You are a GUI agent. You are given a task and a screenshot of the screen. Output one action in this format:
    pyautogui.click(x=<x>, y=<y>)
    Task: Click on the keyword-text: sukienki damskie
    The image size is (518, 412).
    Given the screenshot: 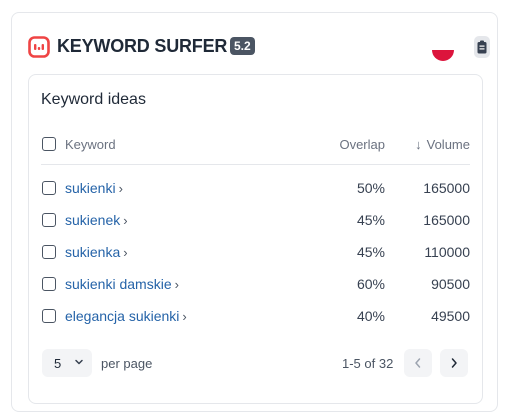 What is the action you would take?
    pyautogui.click(x=118, y=284)
    